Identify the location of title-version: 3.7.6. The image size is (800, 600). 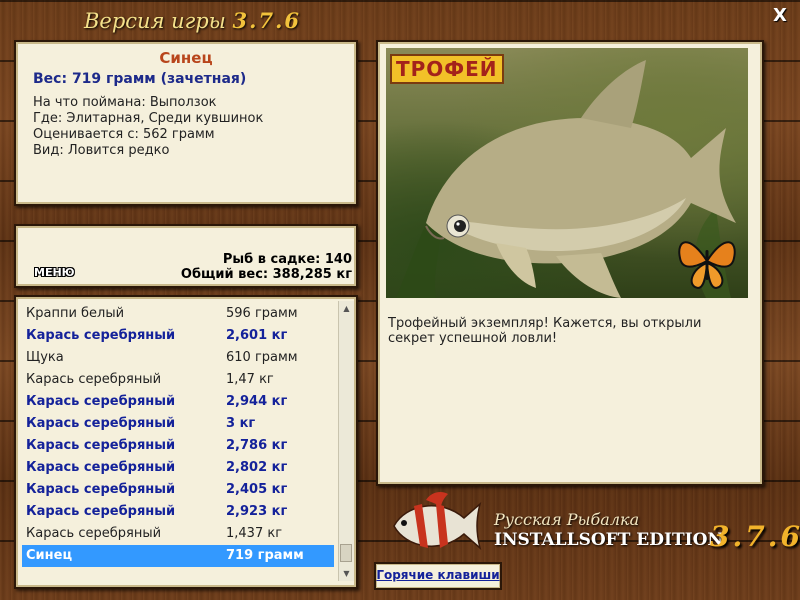
(266, 20).